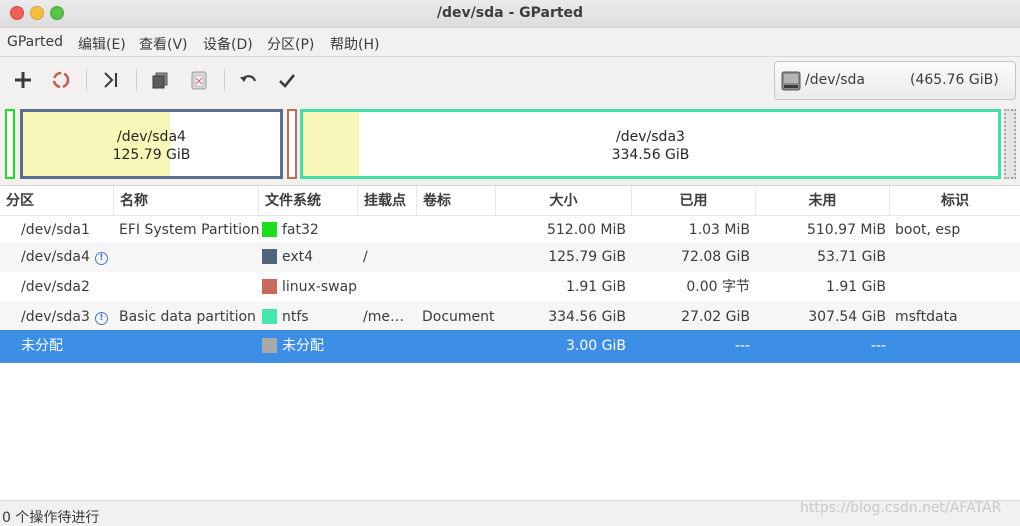 This screenshot has width=1020, height=526. What do you see at coordinates (587, 317) in the screenshot?
I see `cell-size: 334.56 GiB` at bounding box center [587, 317].